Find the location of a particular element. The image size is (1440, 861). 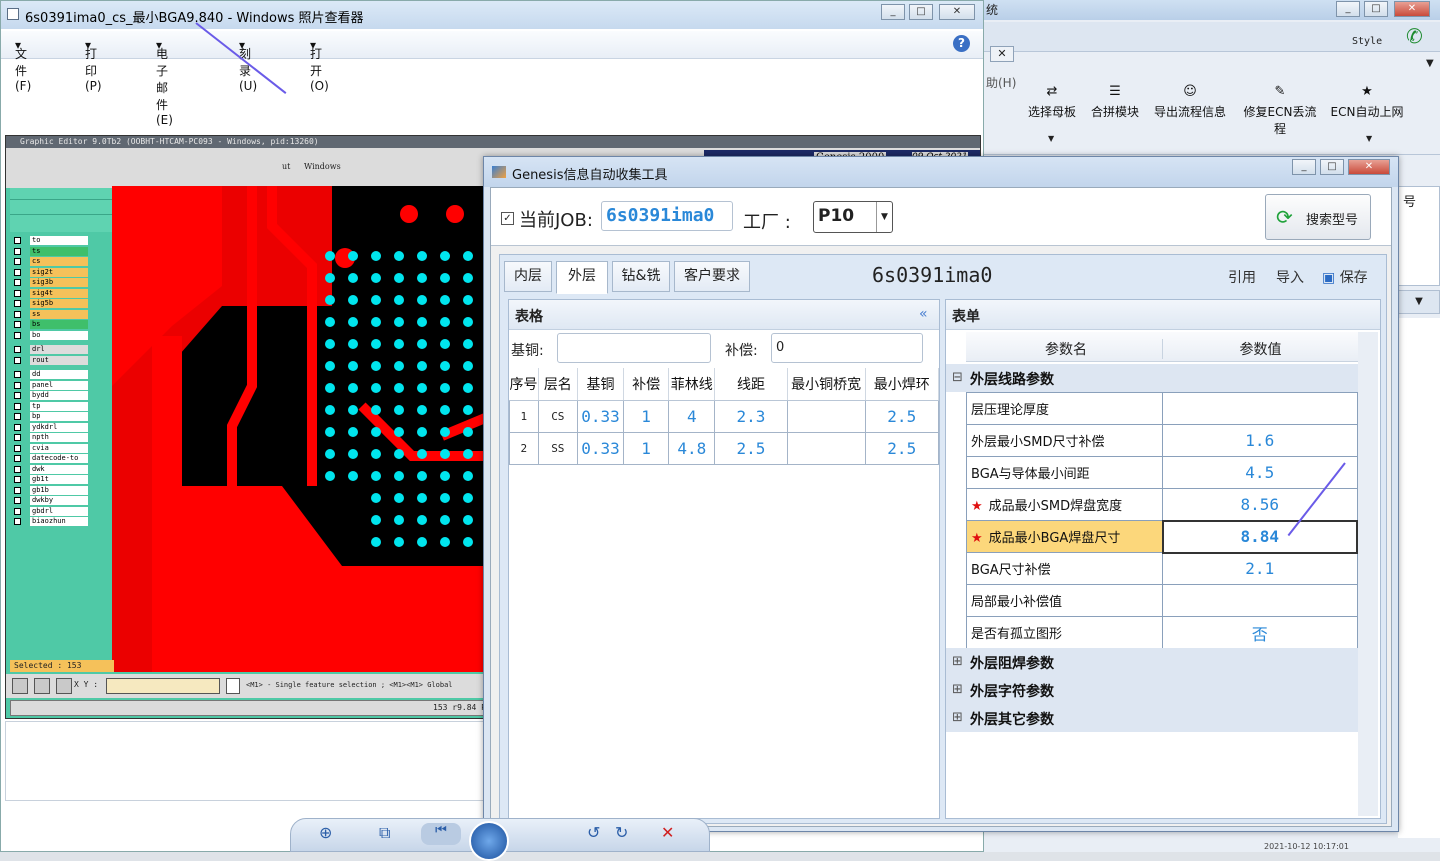

param-value: 1.6 is located at coordinates (1260, 440).